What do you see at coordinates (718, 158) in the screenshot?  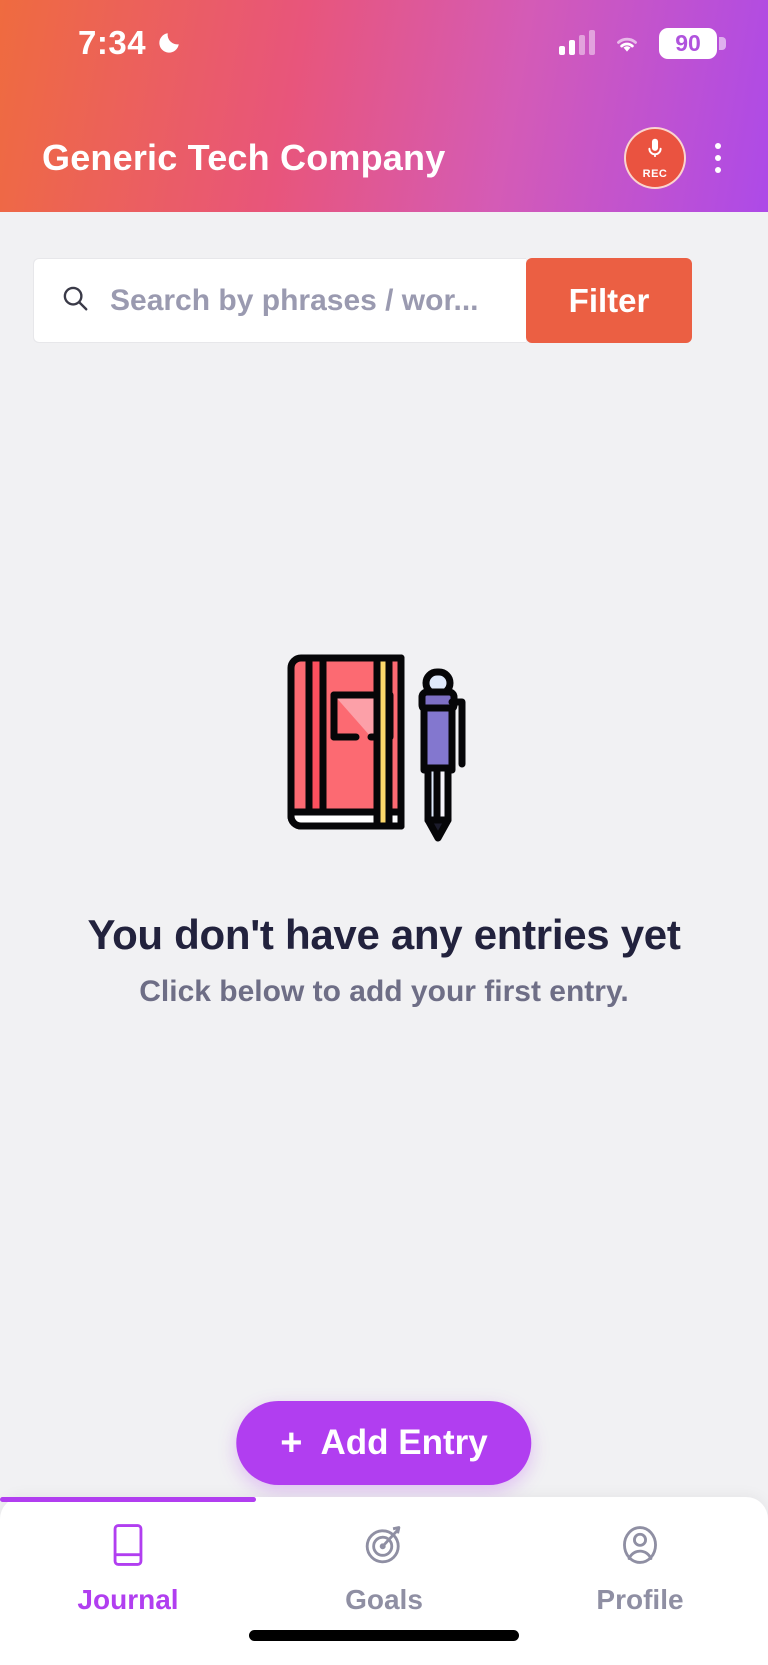 I see `kebab-menu-icon` at bounding box center [718, 158].